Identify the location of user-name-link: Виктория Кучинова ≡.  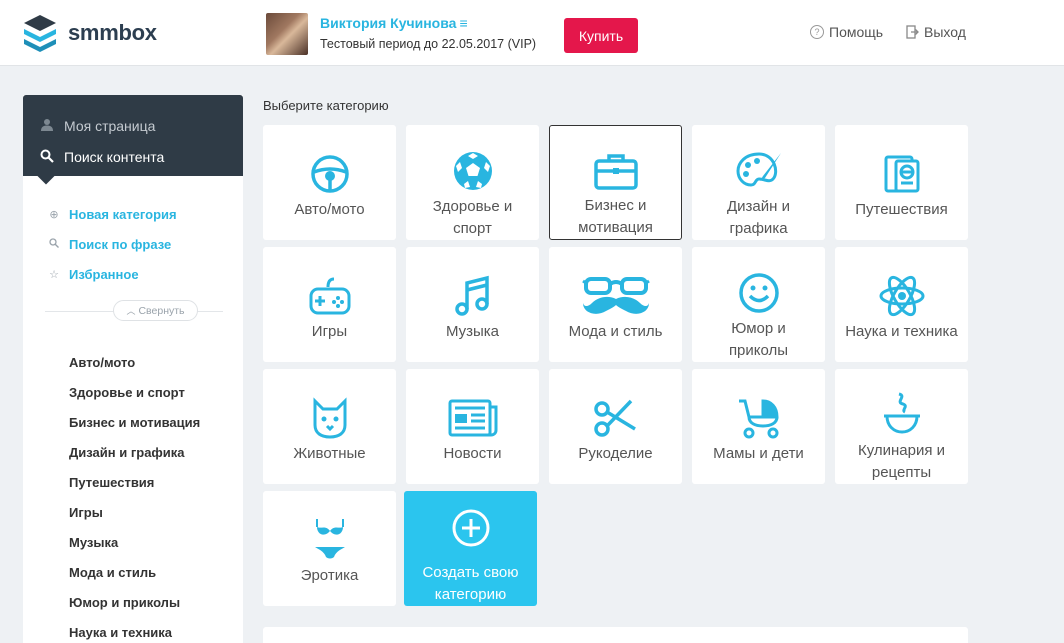
(394, 23).